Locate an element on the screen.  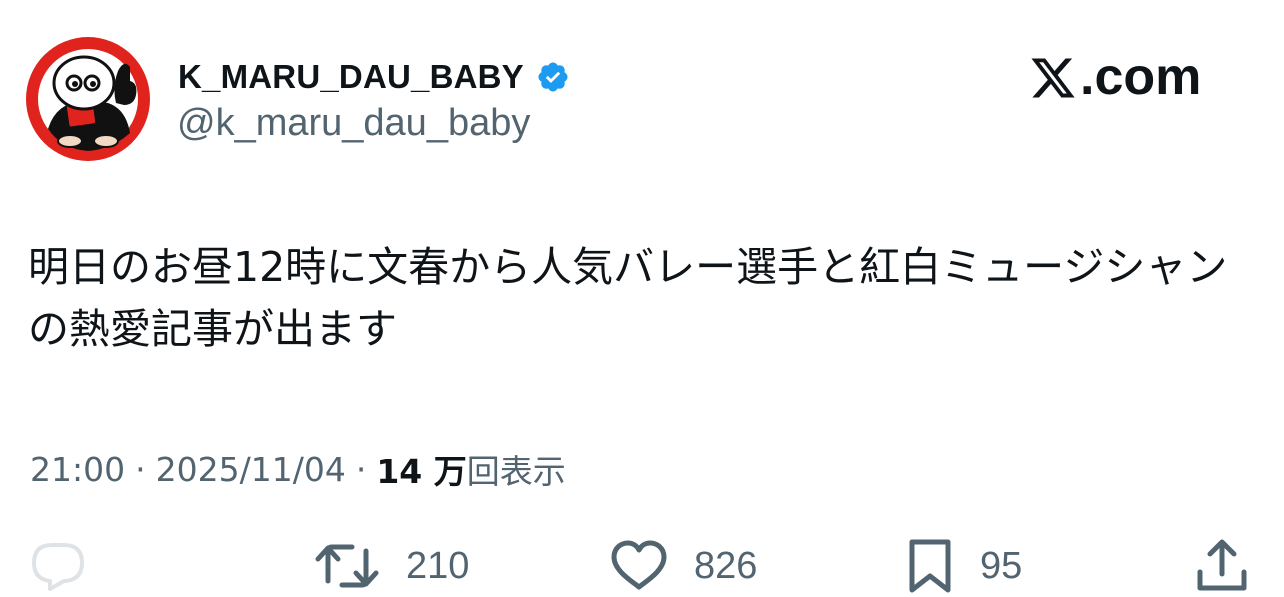
reply-button is located at coordinates (58, 566).